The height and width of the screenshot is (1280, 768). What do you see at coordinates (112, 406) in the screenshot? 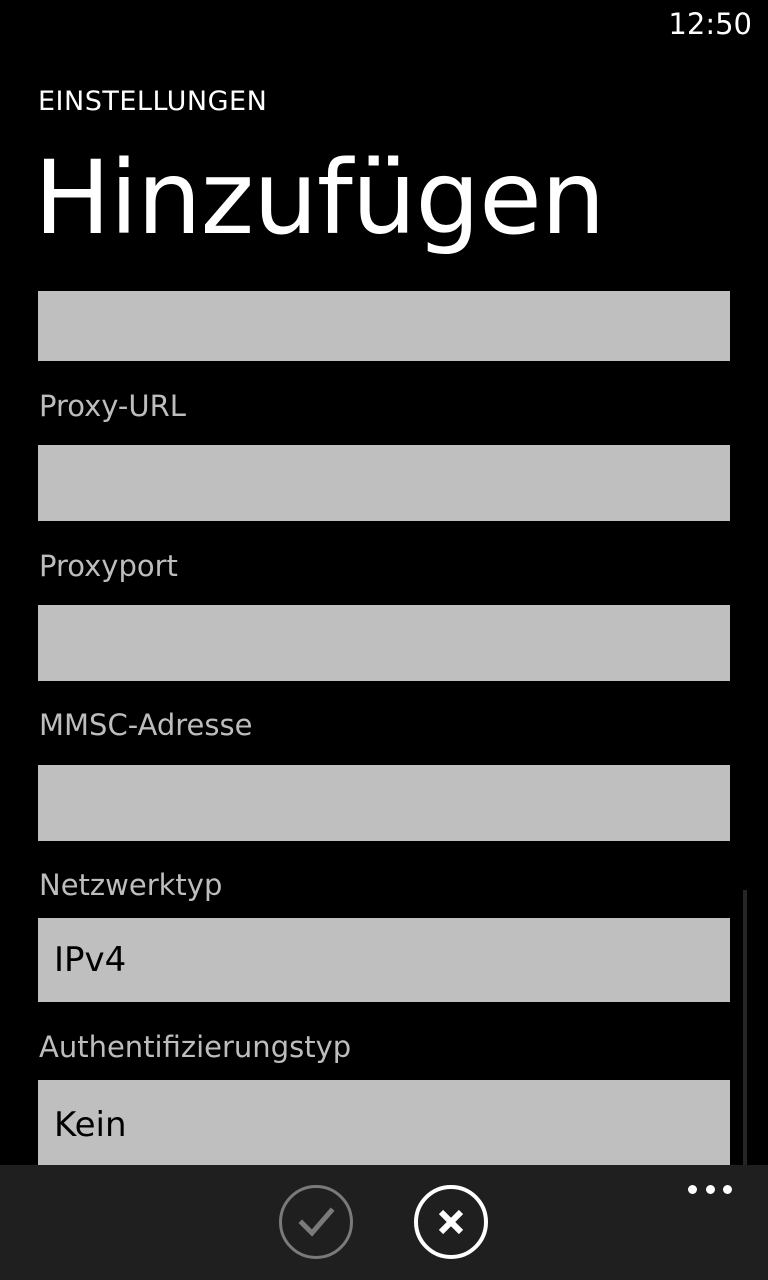
I see `proxy-url-label: Proxy-URL` at bounding box center [112, 406].